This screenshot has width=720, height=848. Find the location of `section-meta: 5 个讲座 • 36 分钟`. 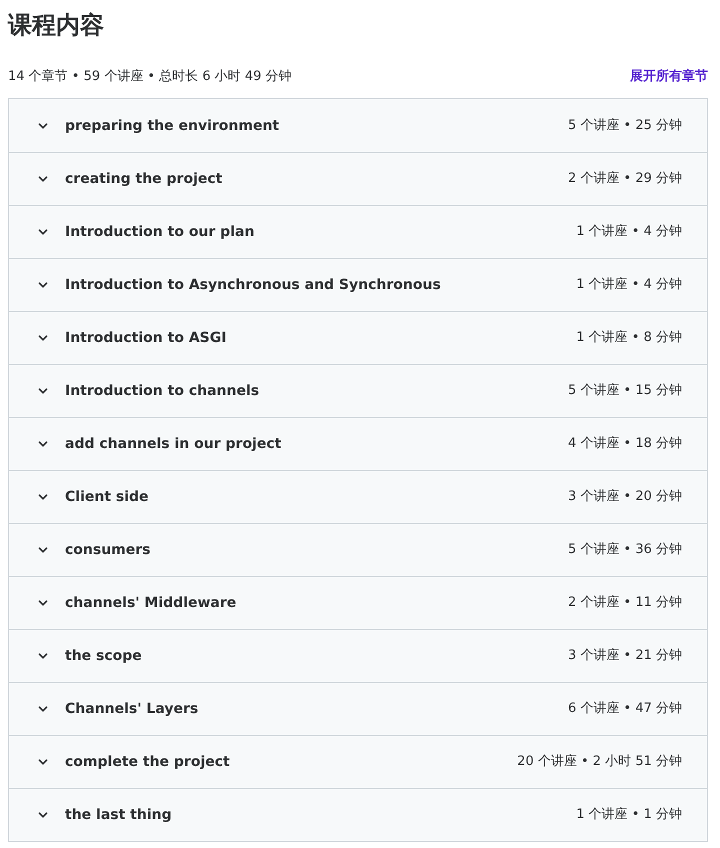

section-meta: 5 个讲座 • 36 分钟 is located at coordinates (625, 550).